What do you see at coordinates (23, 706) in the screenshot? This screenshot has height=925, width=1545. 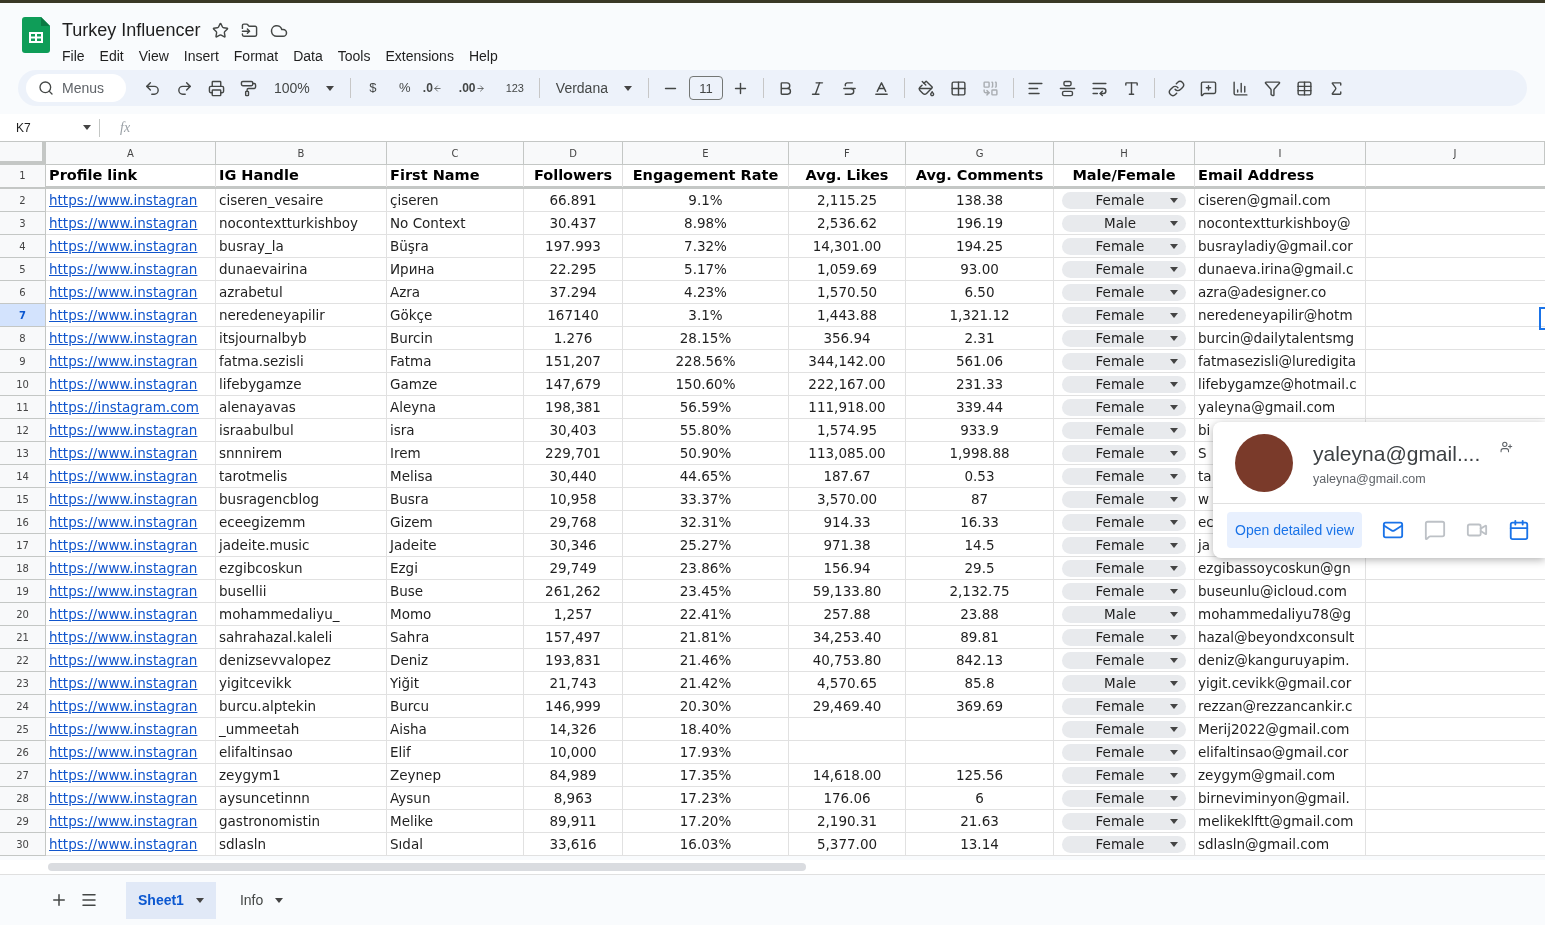 I see `row-number: 24` at bounding box center [23, 706].